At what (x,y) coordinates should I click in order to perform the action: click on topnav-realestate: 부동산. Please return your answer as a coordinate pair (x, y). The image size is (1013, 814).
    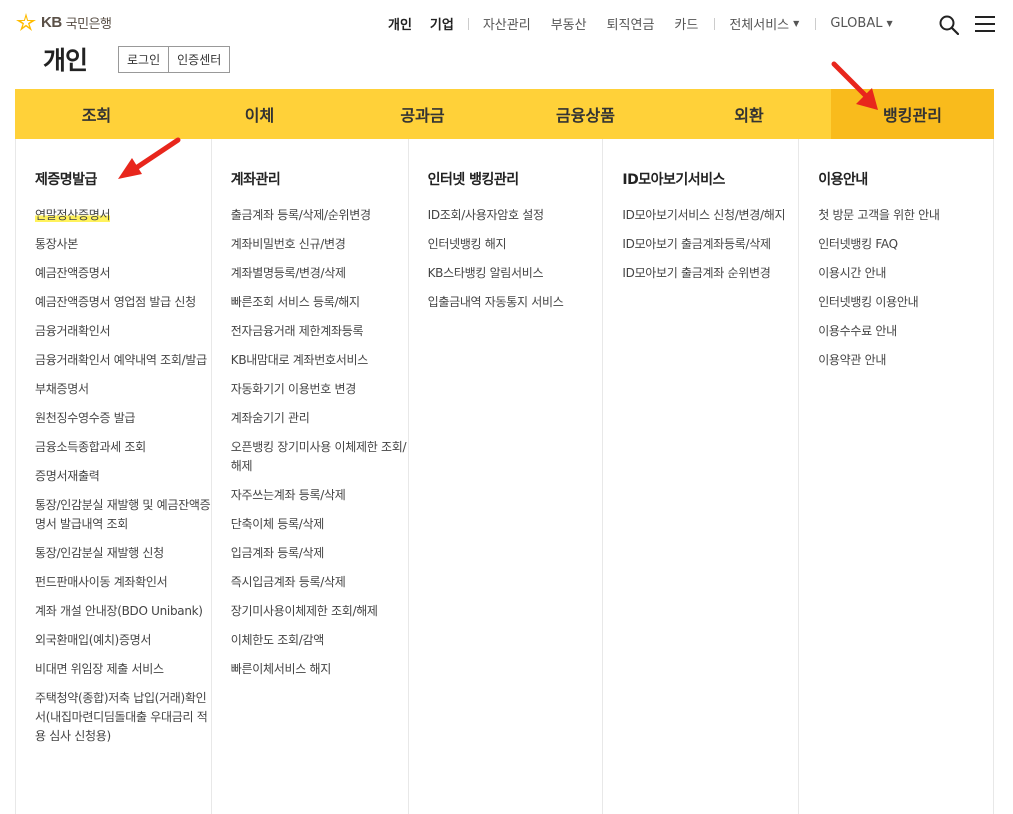
    Looking at the image, I should click on (569, 23).